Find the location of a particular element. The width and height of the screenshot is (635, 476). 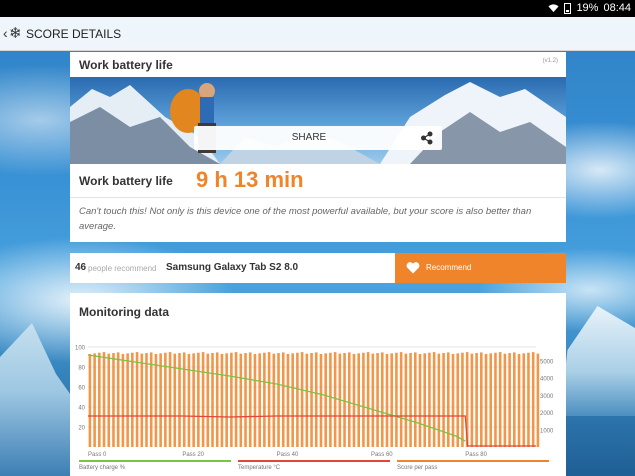

test-version: (v1.2) is located at coordinates (550, 61).